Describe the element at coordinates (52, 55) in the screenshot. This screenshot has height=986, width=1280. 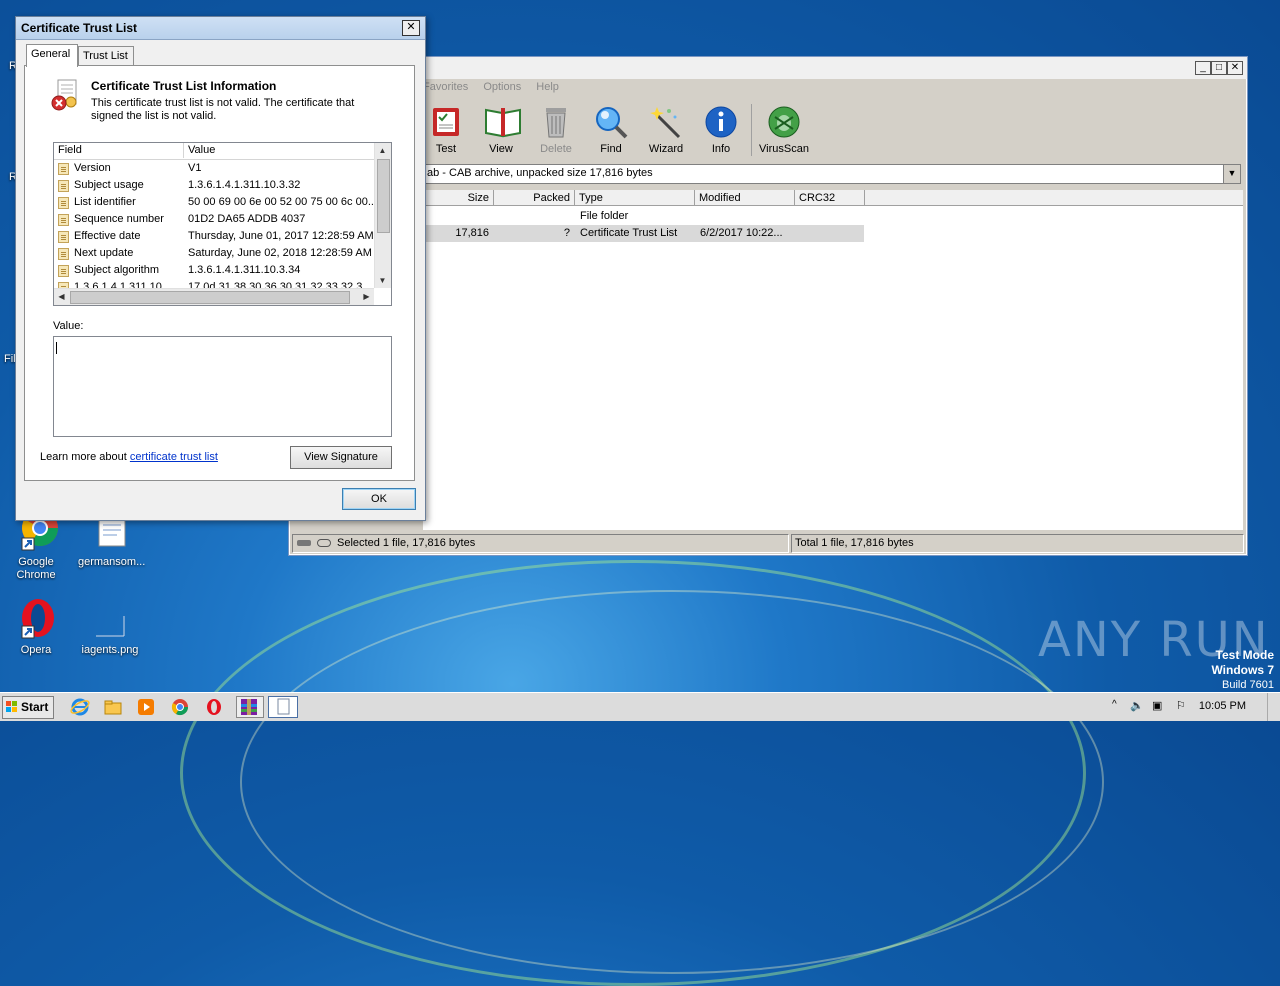
I see `tab-general: General` at that location.